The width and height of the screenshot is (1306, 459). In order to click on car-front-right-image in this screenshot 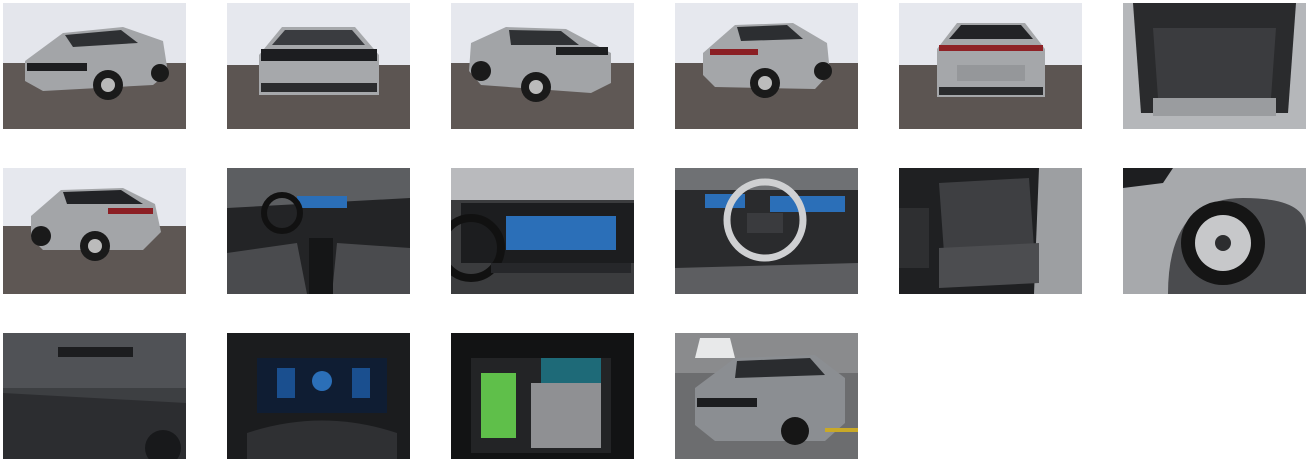, I will do `click(542, 66)`.